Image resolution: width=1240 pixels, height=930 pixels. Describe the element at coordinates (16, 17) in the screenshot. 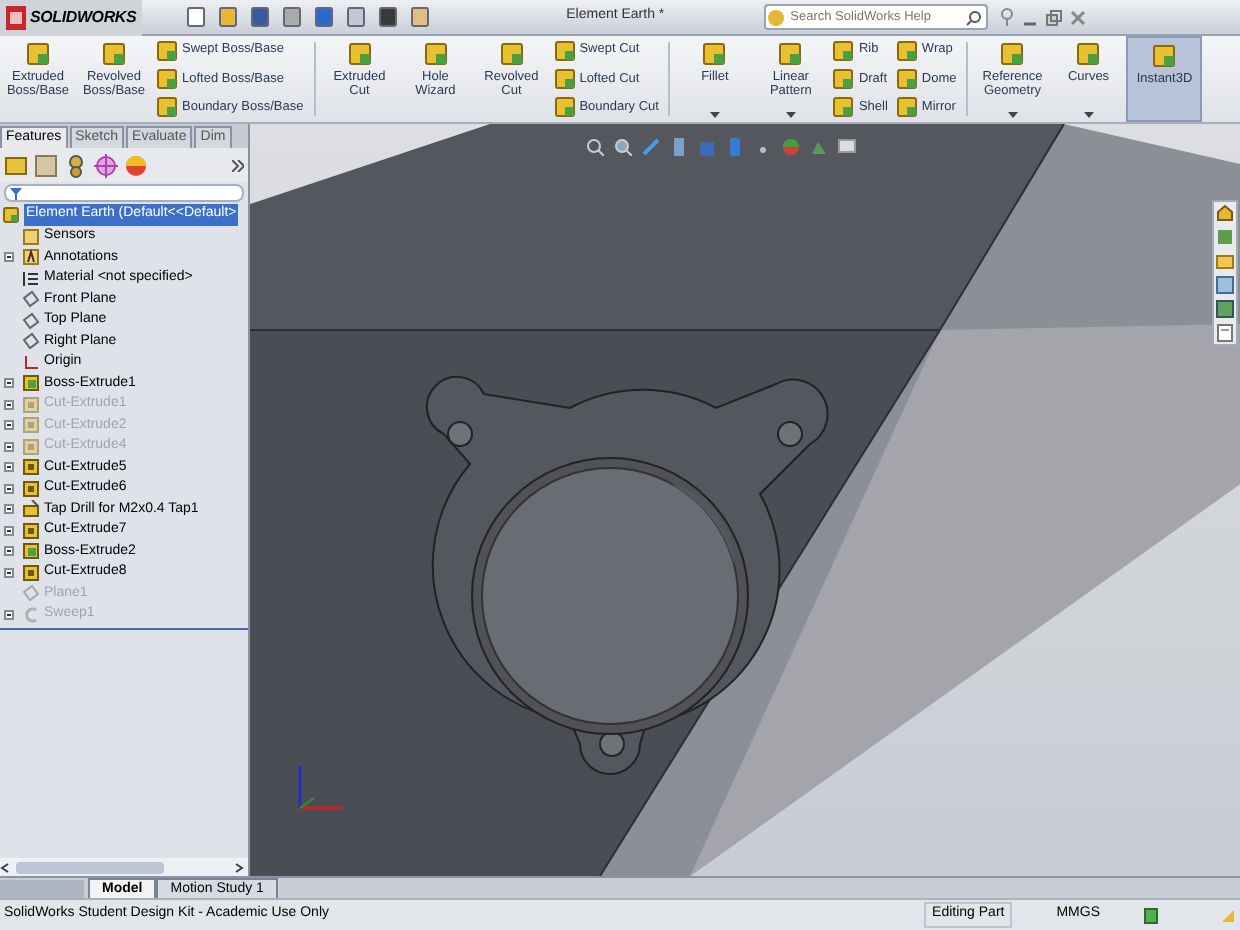

I see `logo-icon` at that location.